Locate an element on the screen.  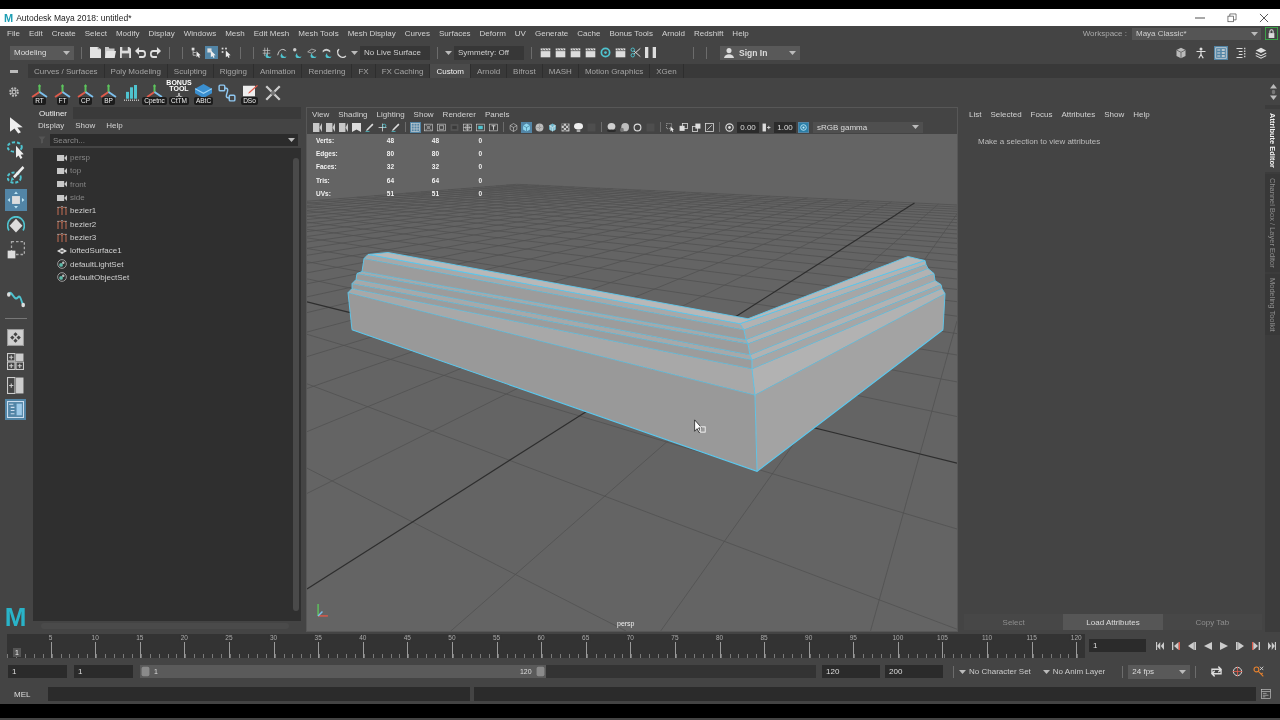
open-folder-icon is located at coordinates (110, 52).